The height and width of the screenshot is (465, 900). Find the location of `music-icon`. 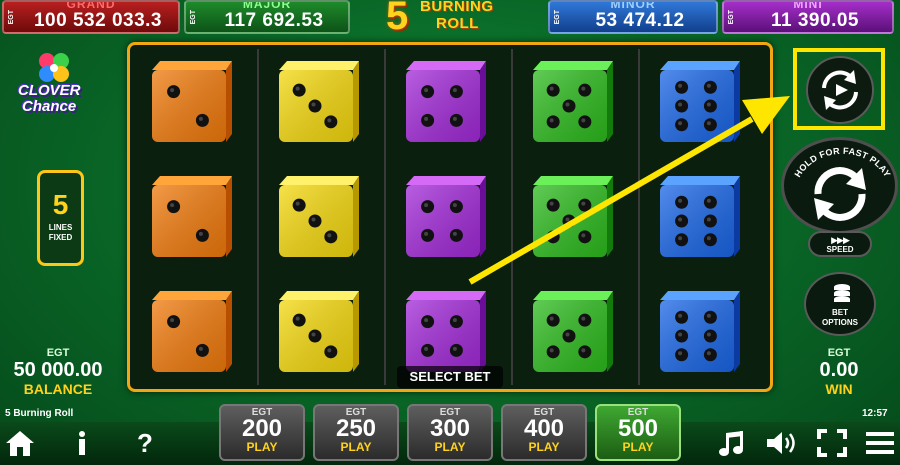

music-icon is located at coordinates (731, 443).